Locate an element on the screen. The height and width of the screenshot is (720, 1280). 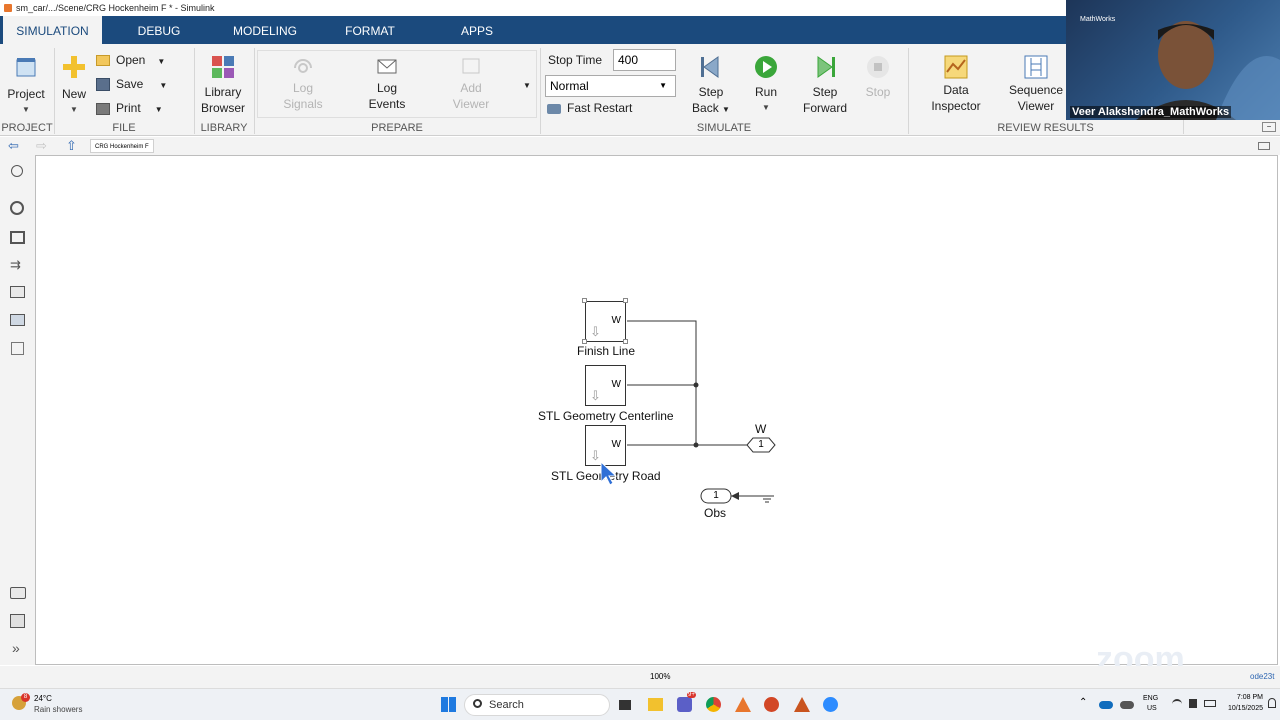
area-icon is located at coordinates (17, 348).